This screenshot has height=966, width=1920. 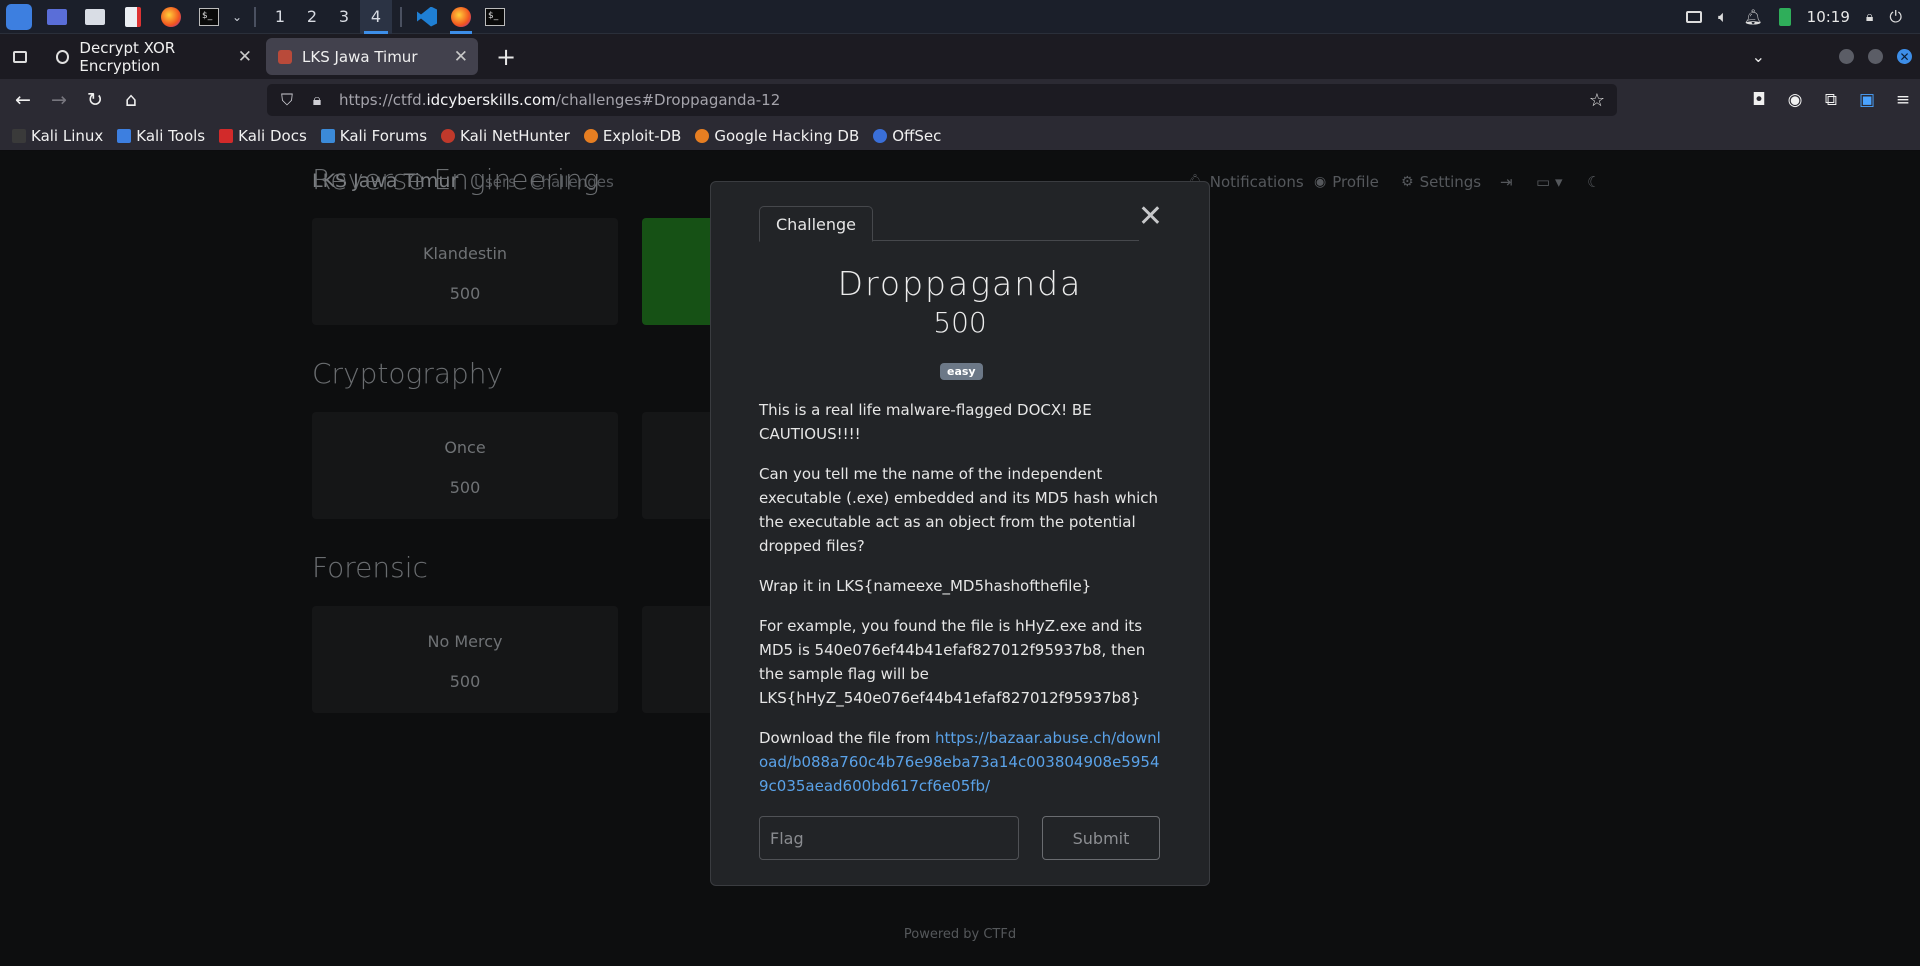 What do you see at coordinates (280, 17) in the screenshot?
I see `workspace-1: 1` at bounding box center [280, 17].